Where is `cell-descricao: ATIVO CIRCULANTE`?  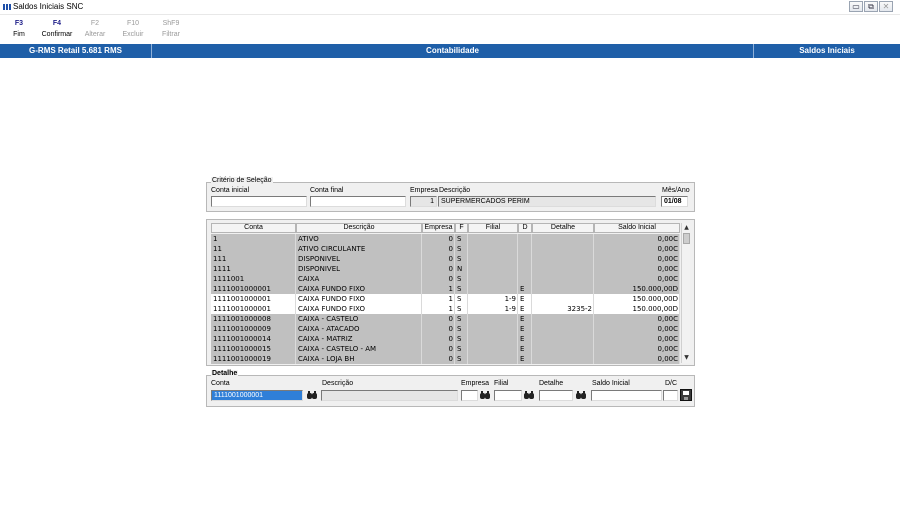
cell-descricao: ATIVO CIRCULANTE is located at coordinates (359, 249).